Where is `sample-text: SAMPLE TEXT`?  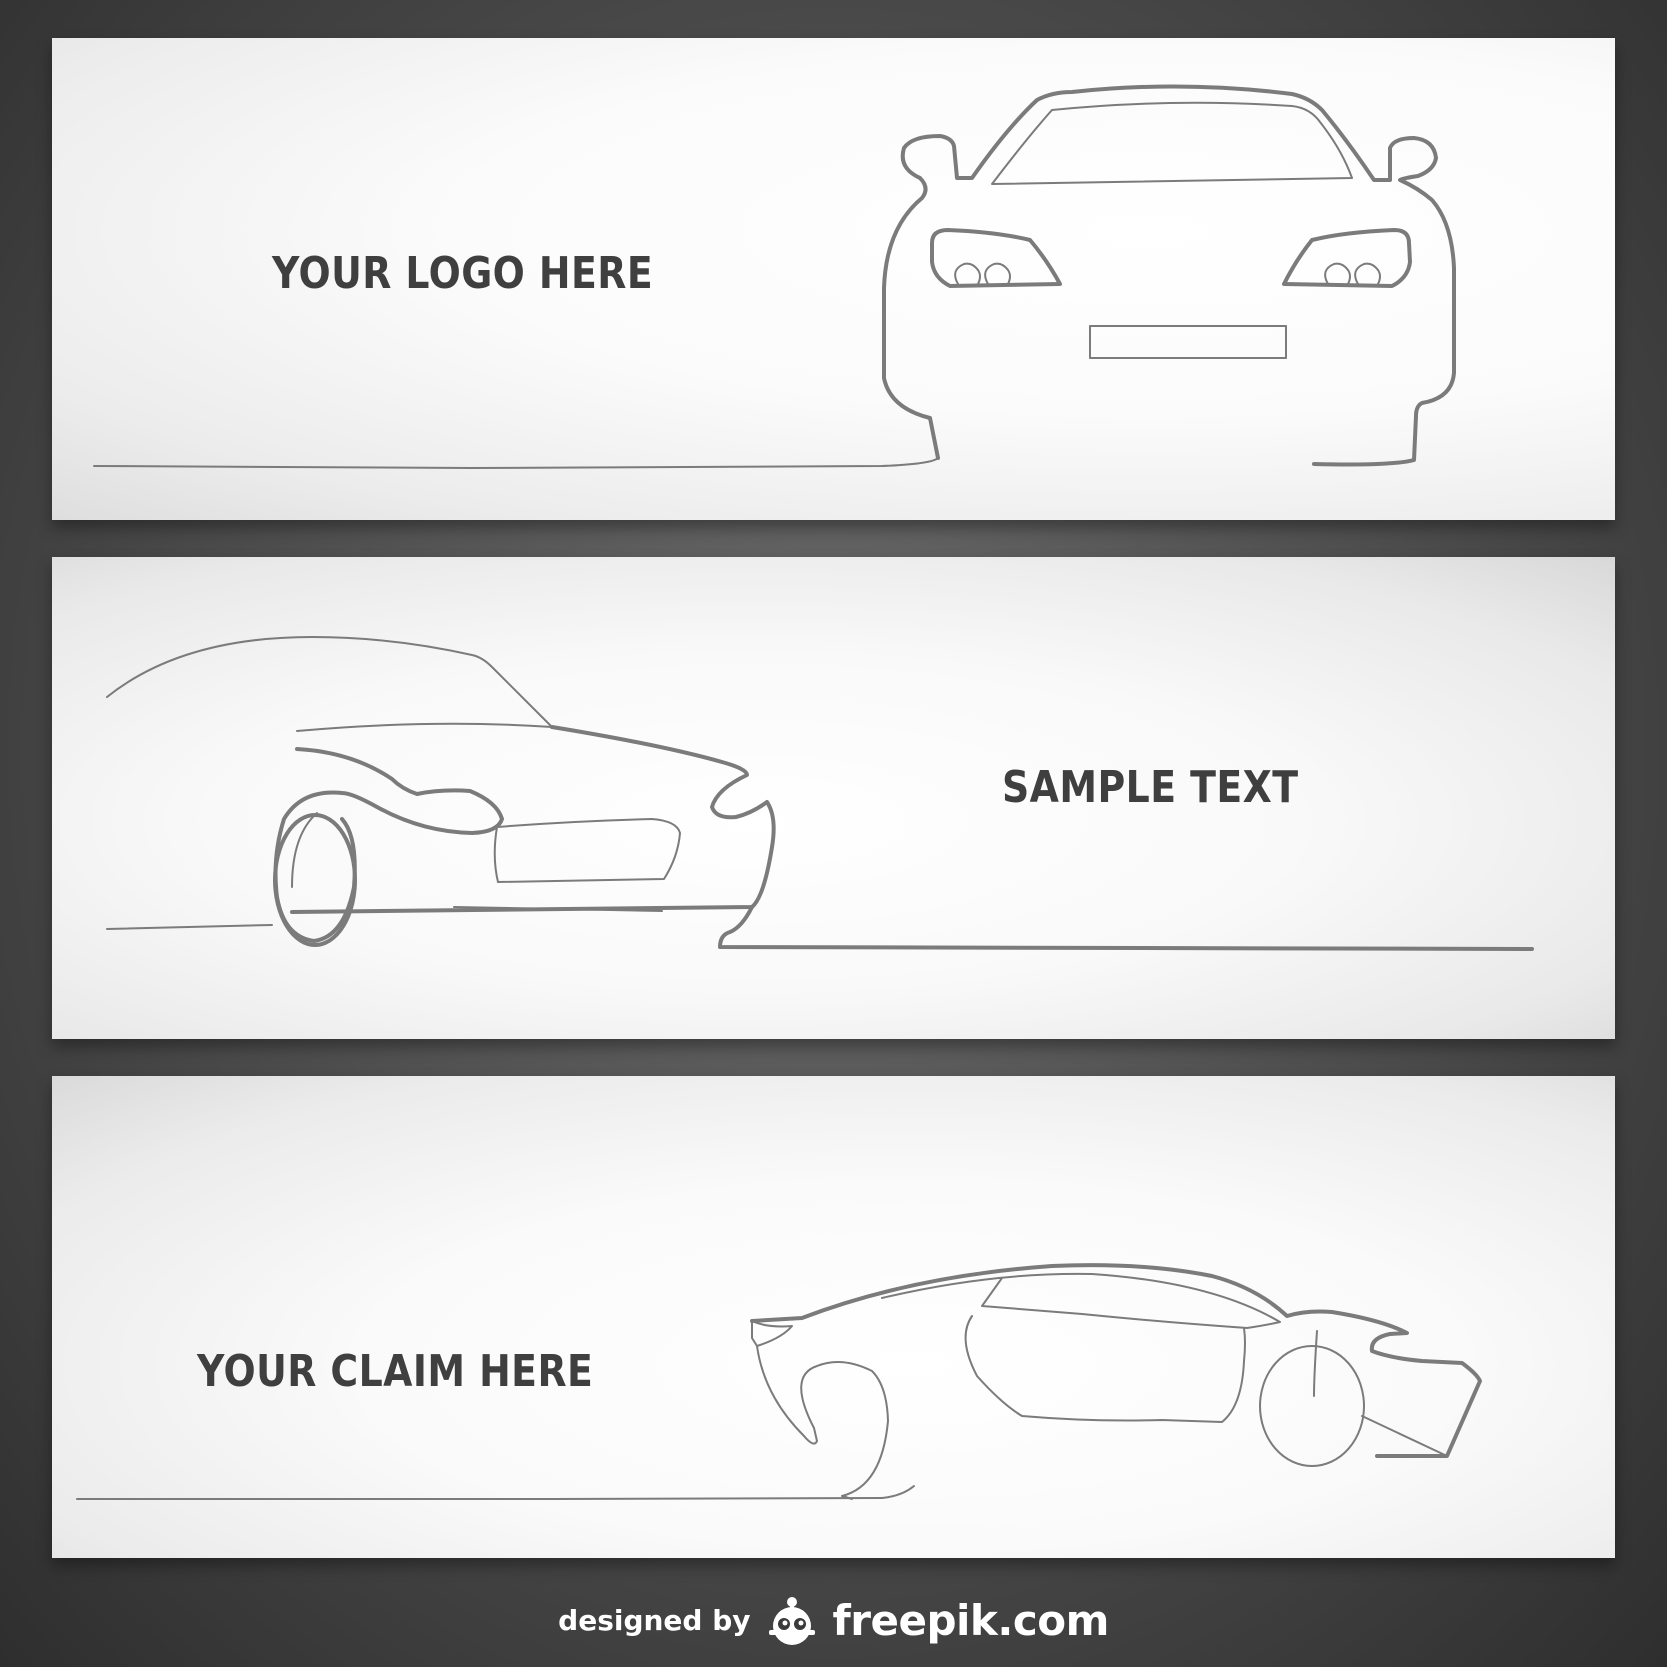
sample-text: SAMPLE TEXT is located at coordinates (1150, 787).